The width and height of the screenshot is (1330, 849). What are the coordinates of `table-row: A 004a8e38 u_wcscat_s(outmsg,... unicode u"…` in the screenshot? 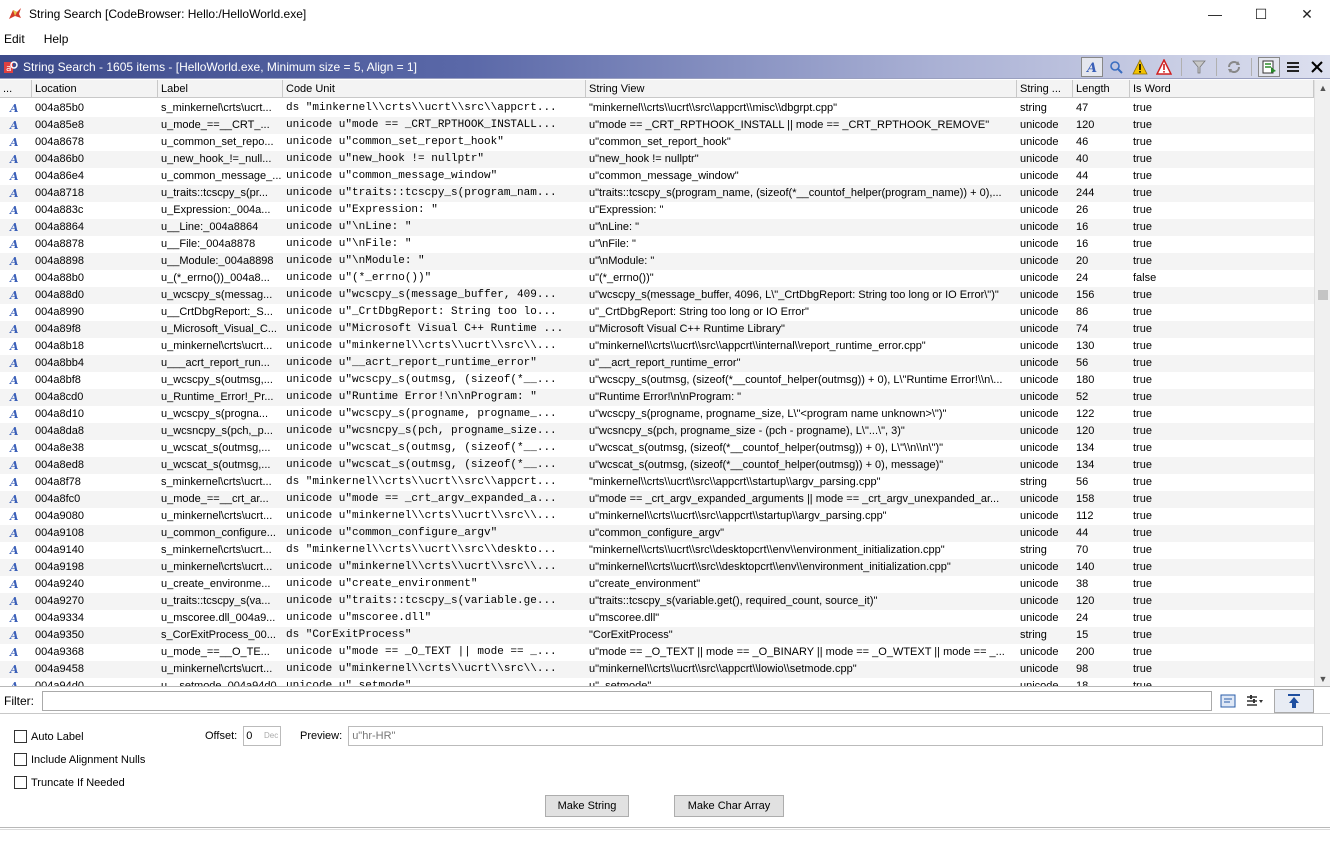 It's located at (657, 448).